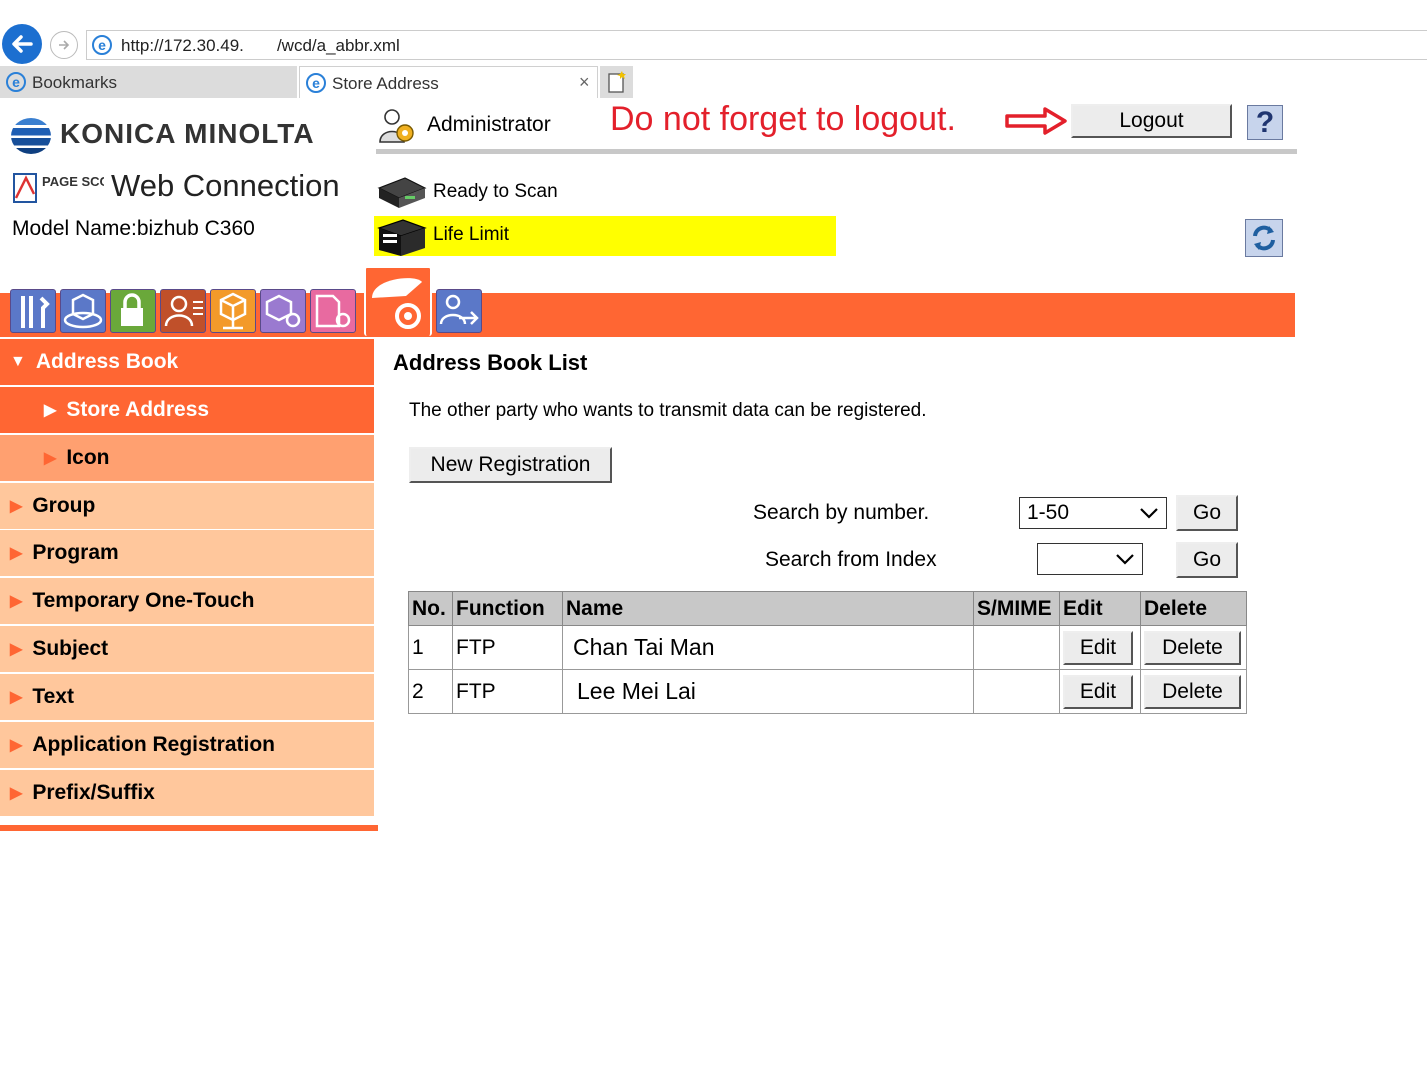 This screenshot has width=1427, height=1088. Describe the element at coordinates (187, 506) in the screenshot. I see `sidebar-item-group: ▶ Group` at that location.